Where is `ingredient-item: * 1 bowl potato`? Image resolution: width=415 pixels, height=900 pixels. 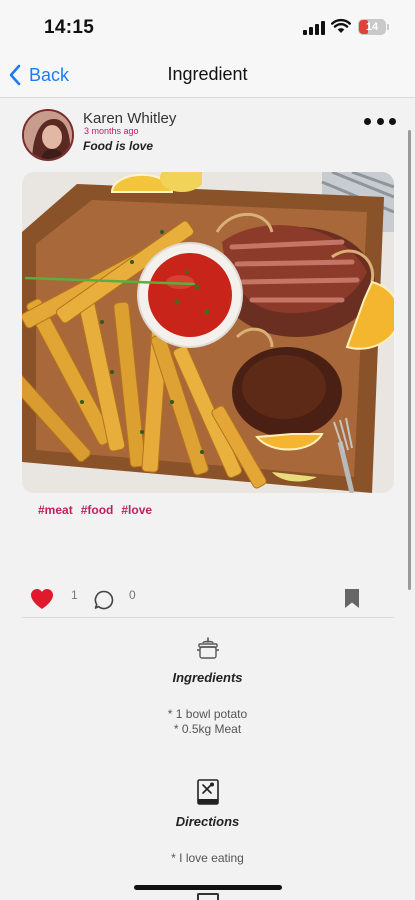
ingredient-item: * 1 bowl potato is located at coordinates (207, 714).